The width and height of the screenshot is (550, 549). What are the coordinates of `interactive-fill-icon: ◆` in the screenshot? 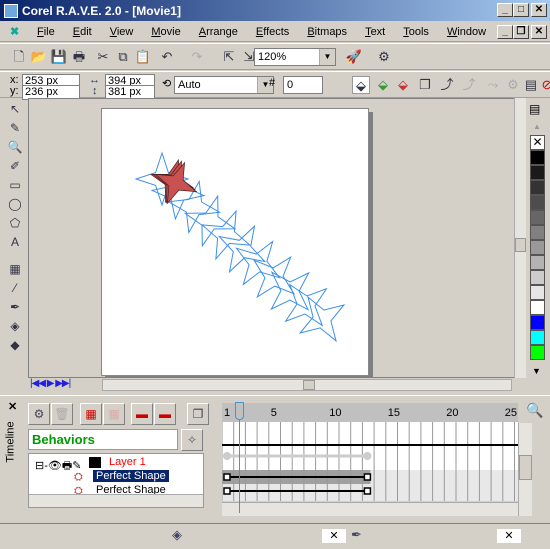 It's located at (15, 345).